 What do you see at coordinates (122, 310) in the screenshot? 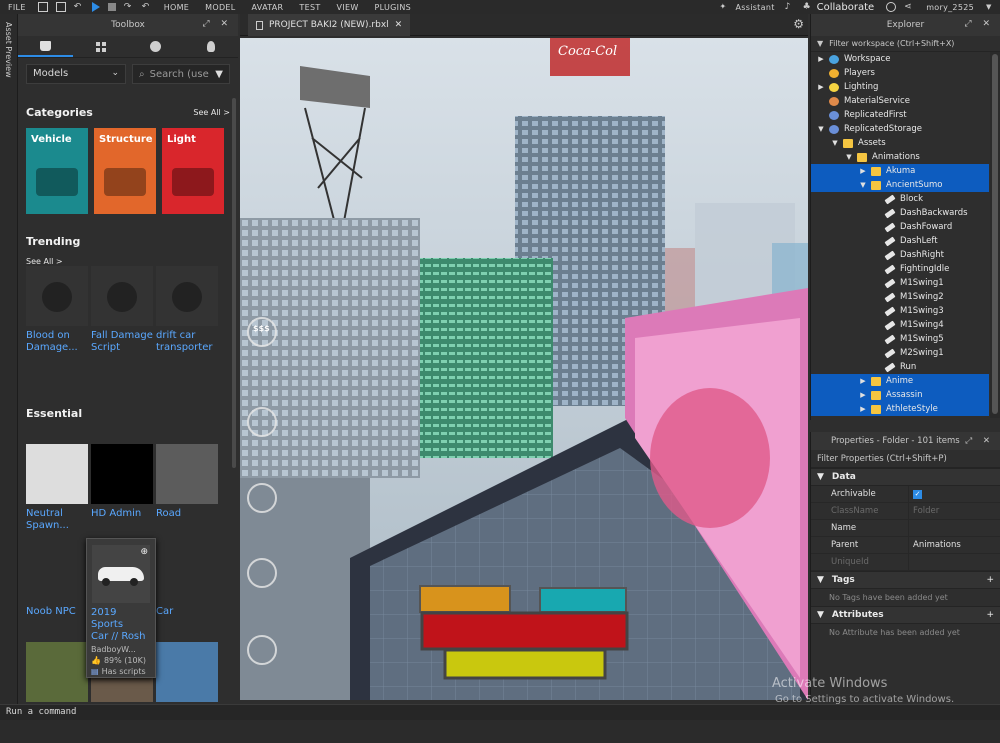
I see `trending-item: Fall Damage Script` at bounding box center [122, 310].